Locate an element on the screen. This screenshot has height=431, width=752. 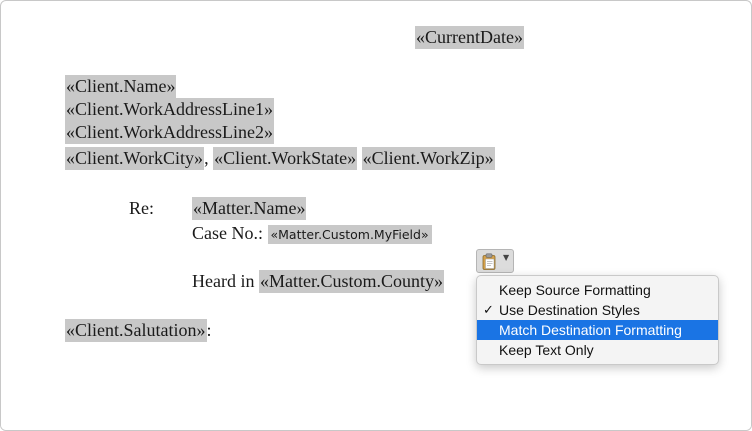
matter-name-field: «Matter.Name» is located at coordinates (249, 208).